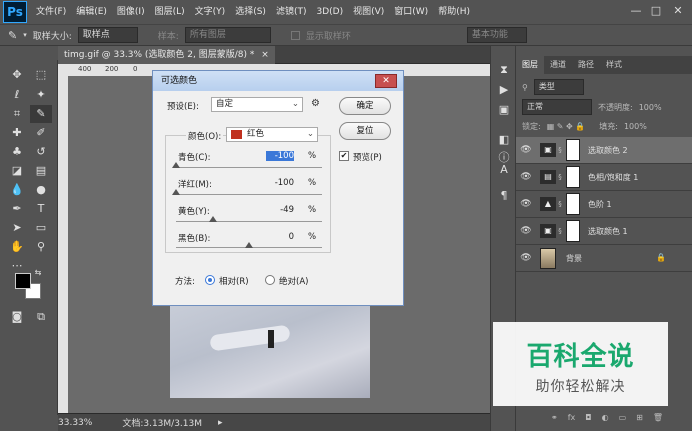  Describe the element at coordinates (250, 12) in the screenshot. I see `menu-select: 选择(S)` at that location.